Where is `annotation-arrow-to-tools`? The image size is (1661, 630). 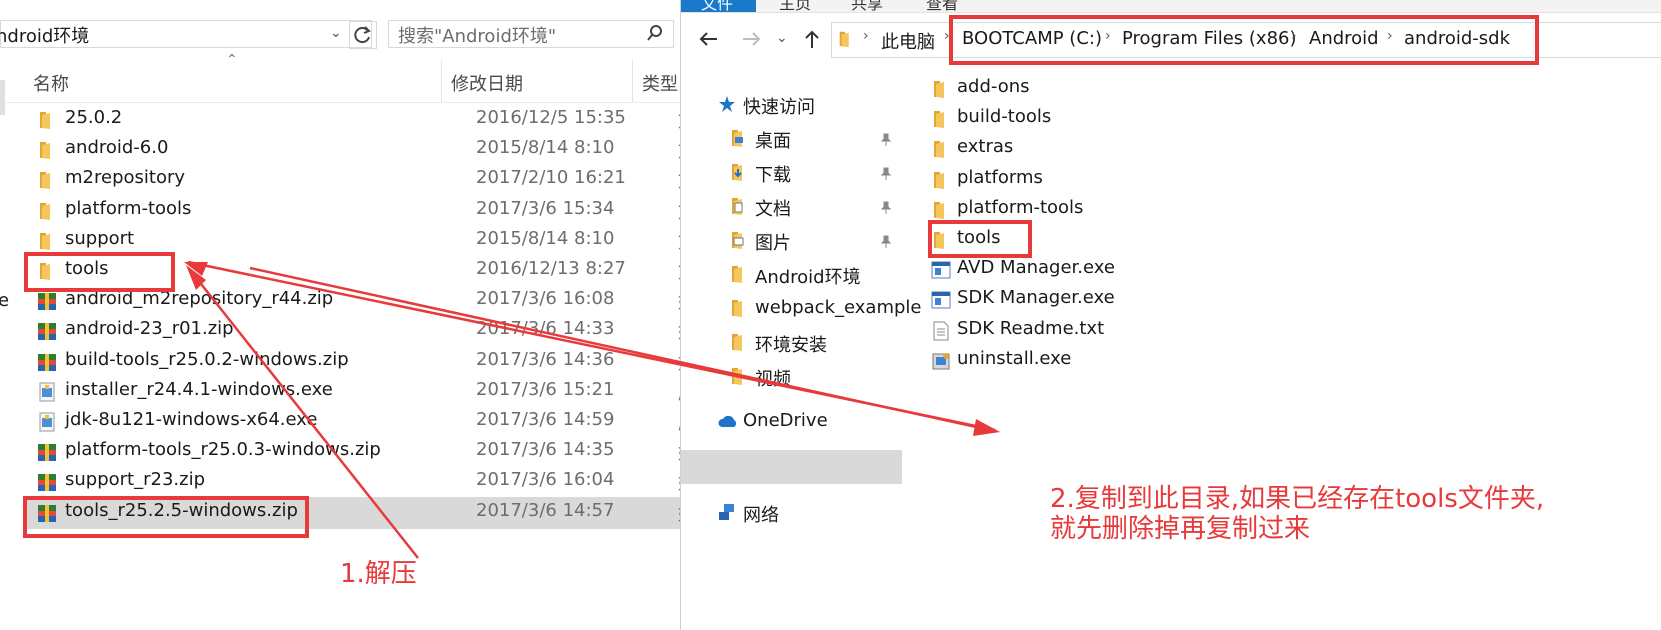 annotation-arrow-to-tools is located at coordinates (590, 346).